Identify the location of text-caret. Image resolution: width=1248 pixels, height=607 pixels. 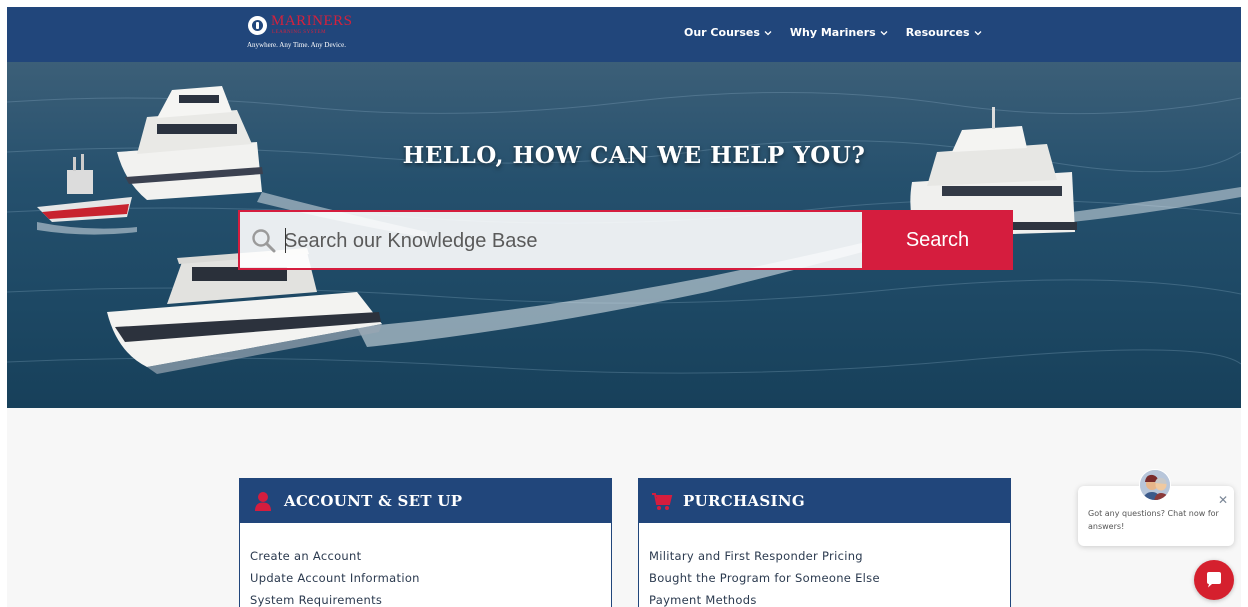
(285, 240).